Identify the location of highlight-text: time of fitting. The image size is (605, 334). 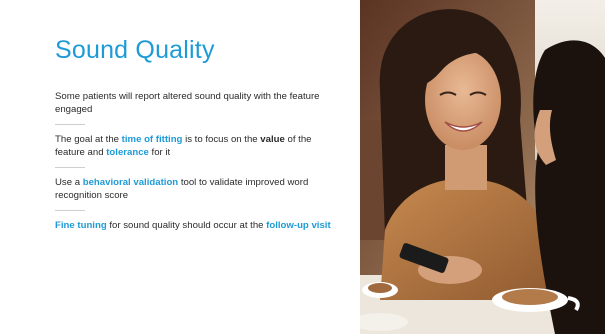
(152, 139).